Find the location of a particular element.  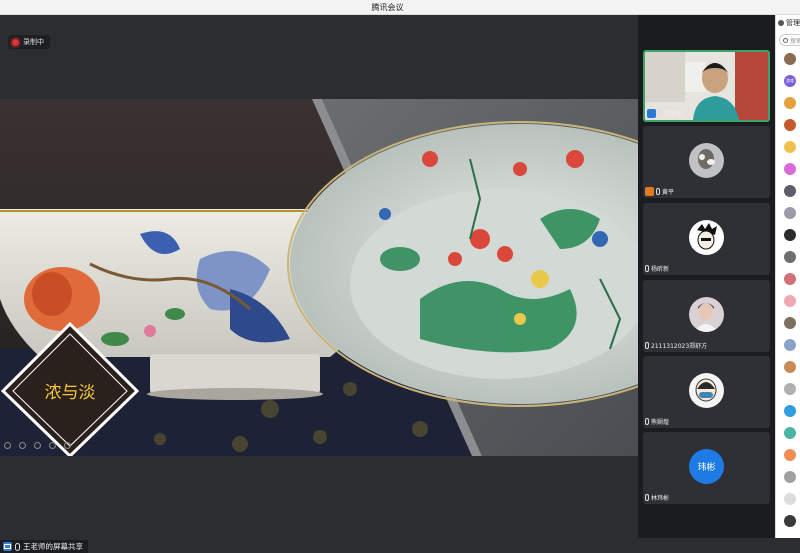

slide-toolbar is located at coordinates (37, 445).